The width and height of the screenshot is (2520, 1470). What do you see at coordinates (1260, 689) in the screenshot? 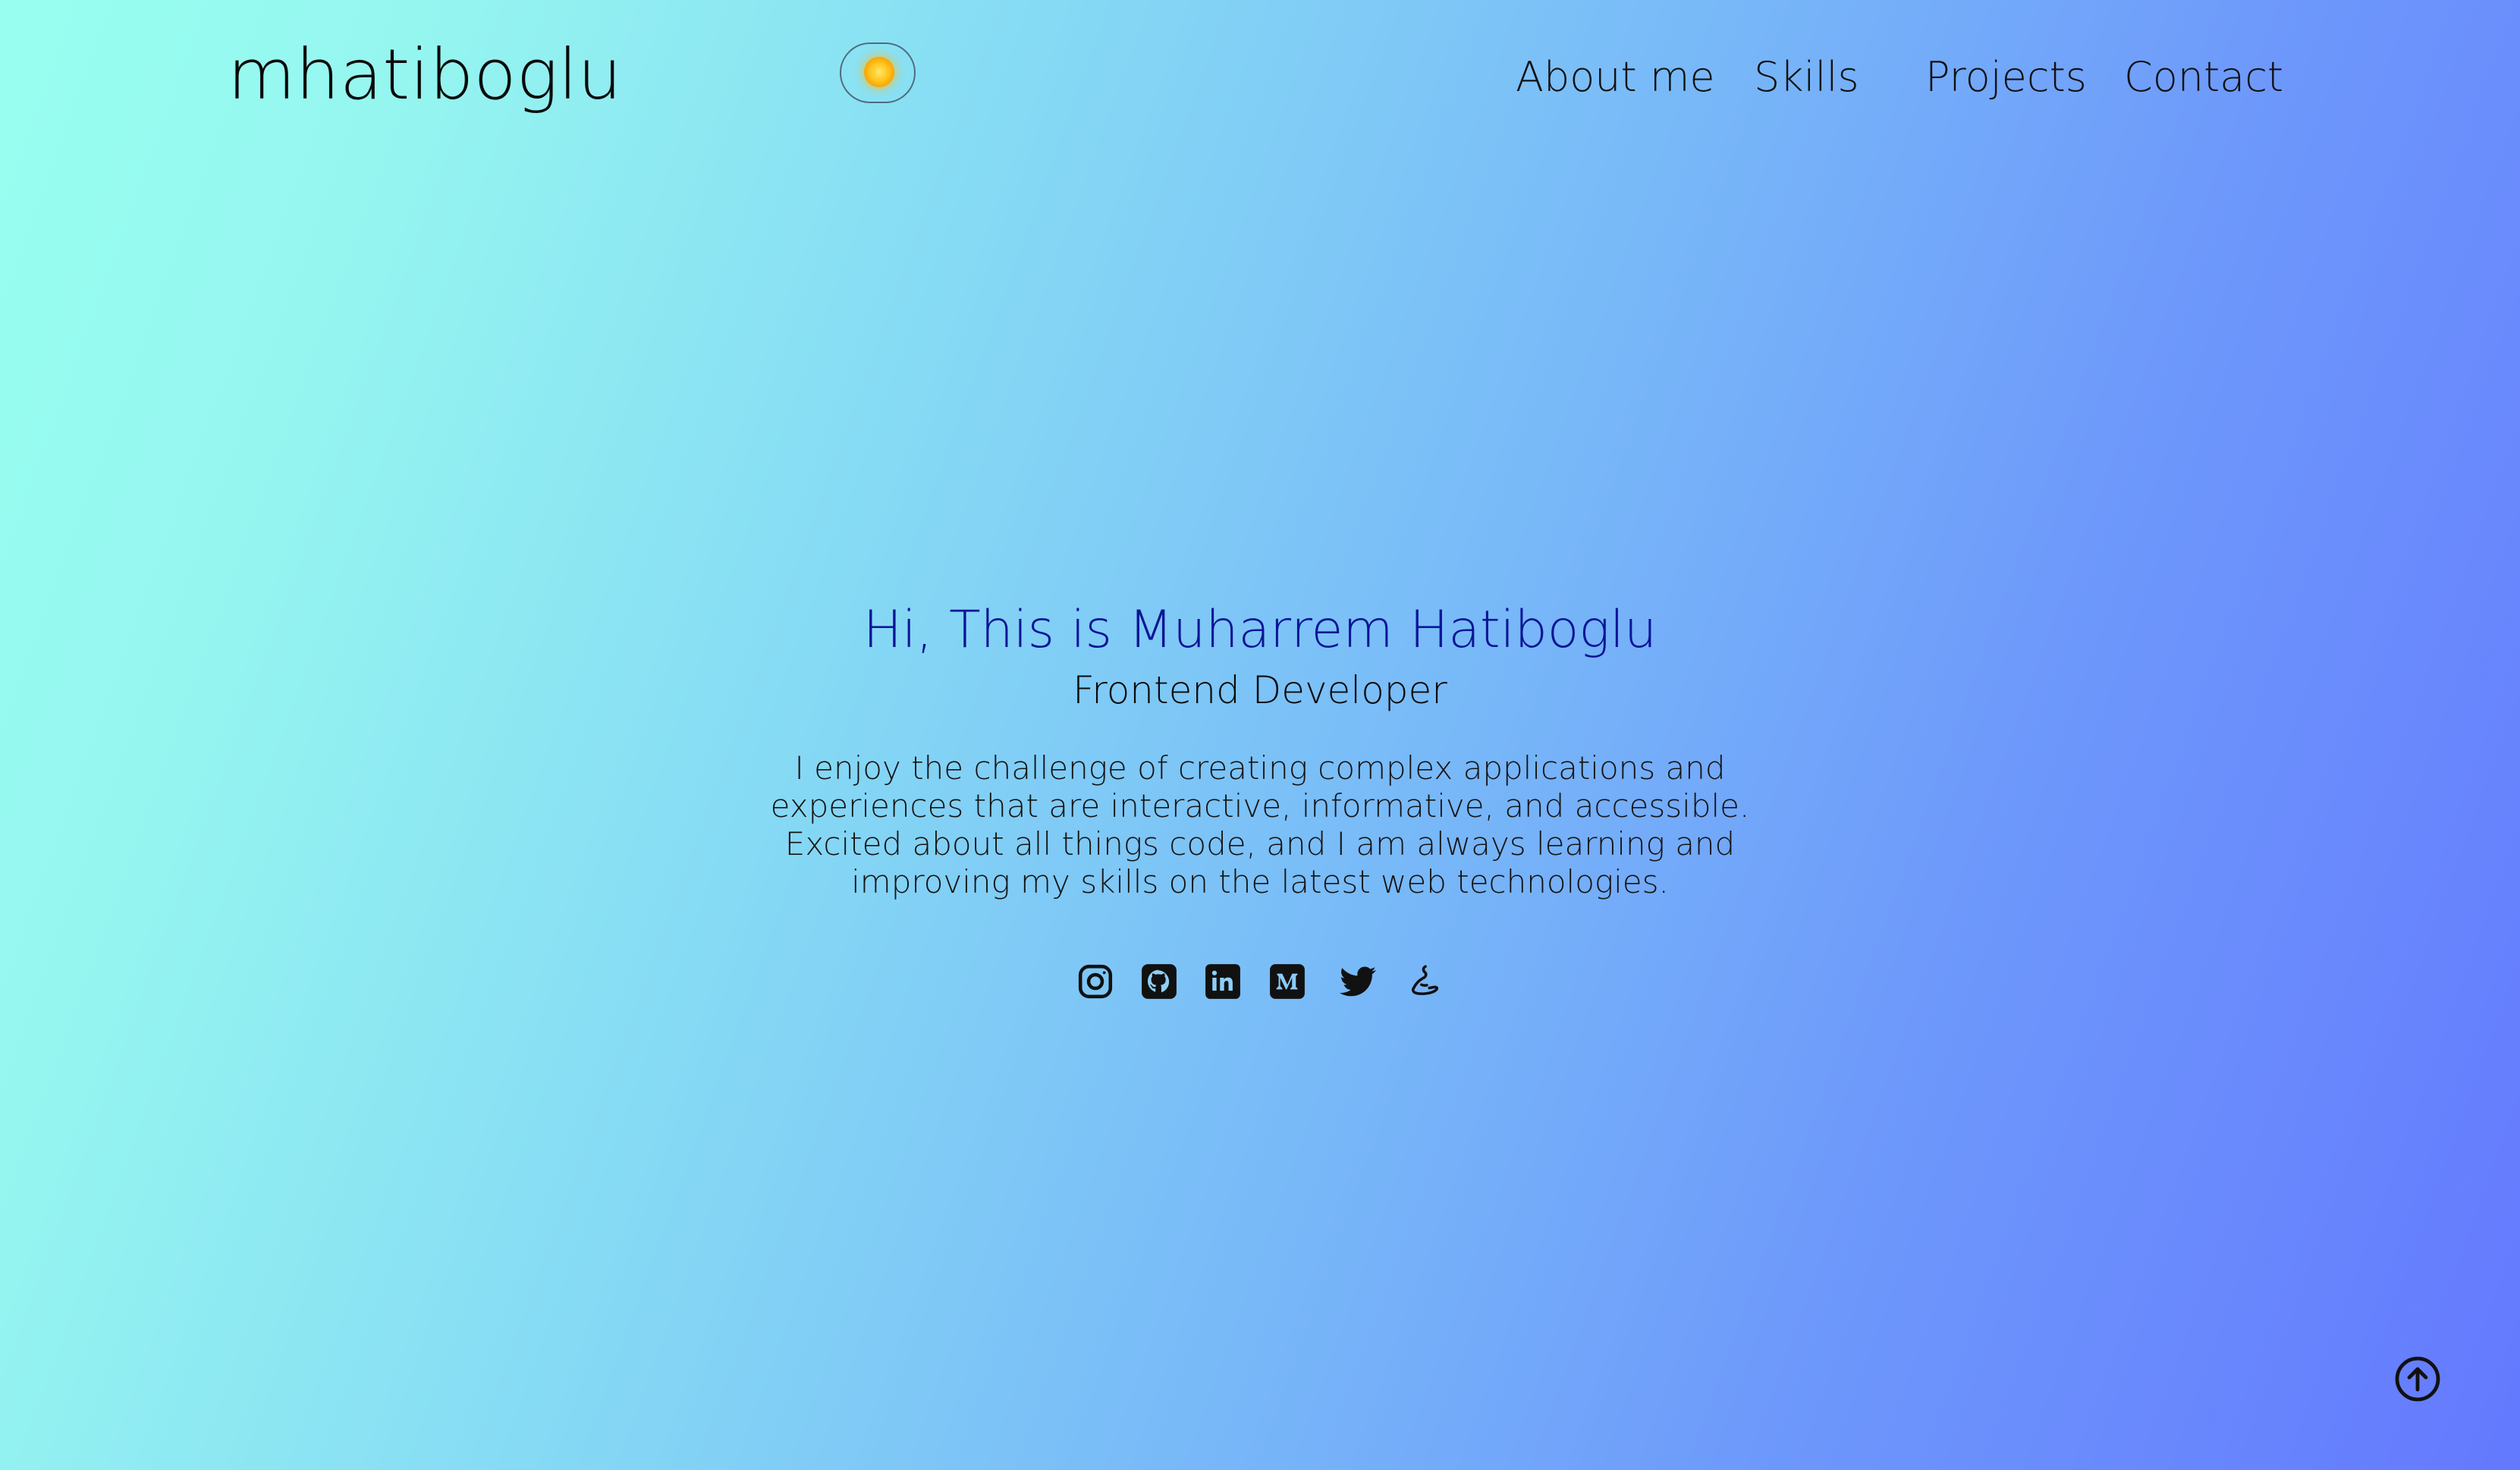
I see `hero-subtitle: Frontend Developer` at bounding box center [1260, 689].